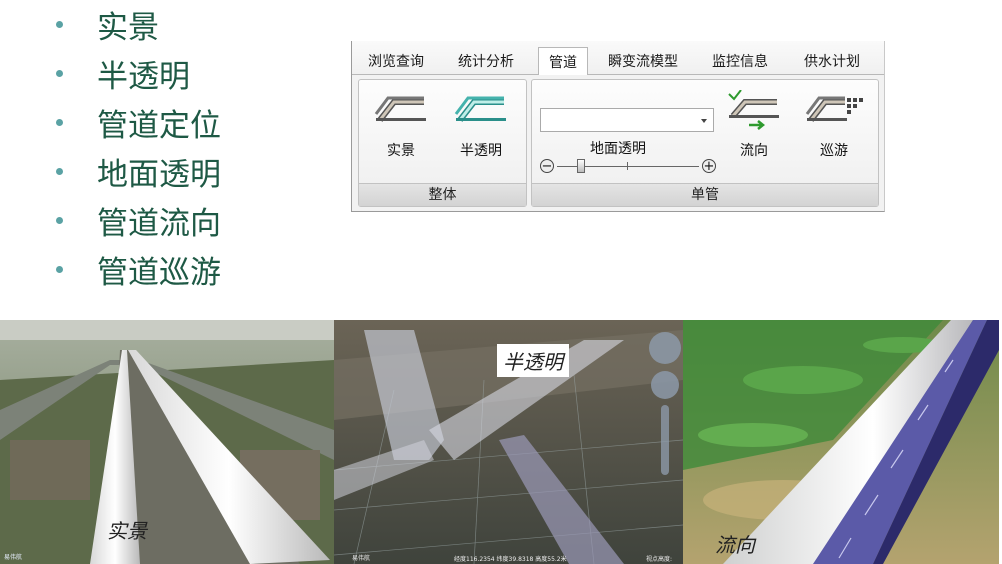  Describe the element at coordinates (533, 360) in the screenshot. I see `semi-transparent-caption: 半透明` at that location.